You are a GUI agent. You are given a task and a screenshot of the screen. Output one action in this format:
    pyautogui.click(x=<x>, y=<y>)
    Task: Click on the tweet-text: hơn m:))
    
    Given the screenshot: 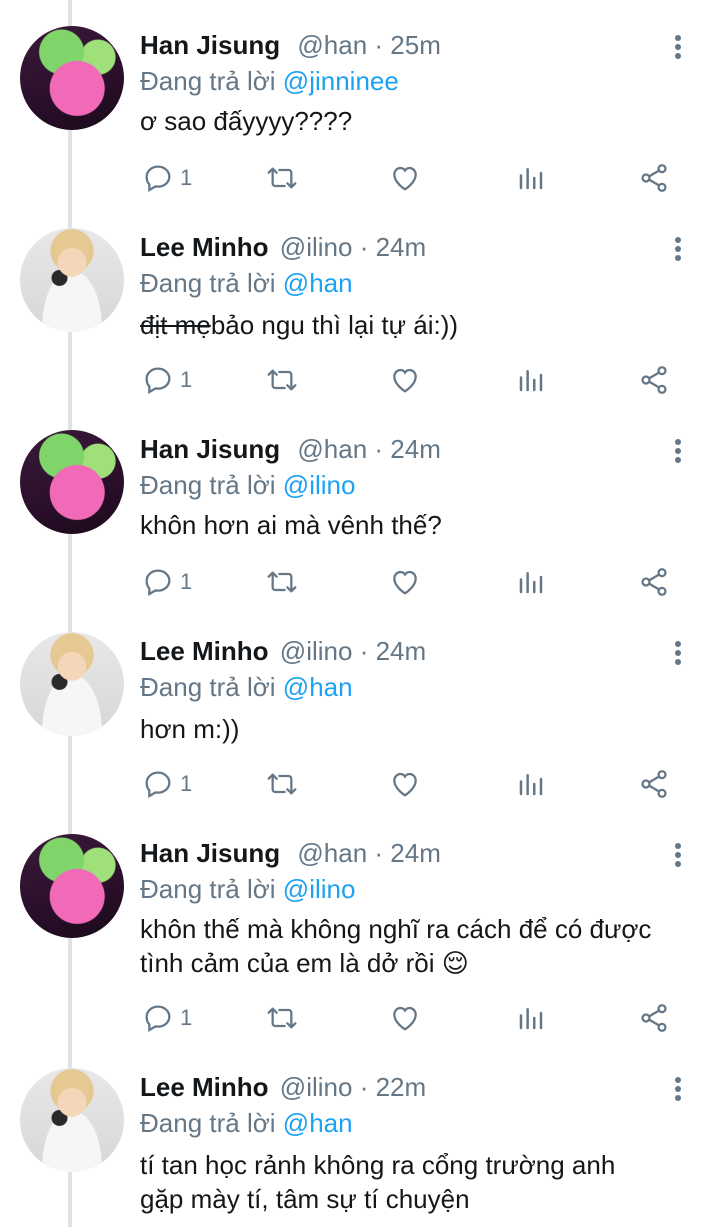 What is the action you would take?
    pyautogui.click(x=420, y=729)
    